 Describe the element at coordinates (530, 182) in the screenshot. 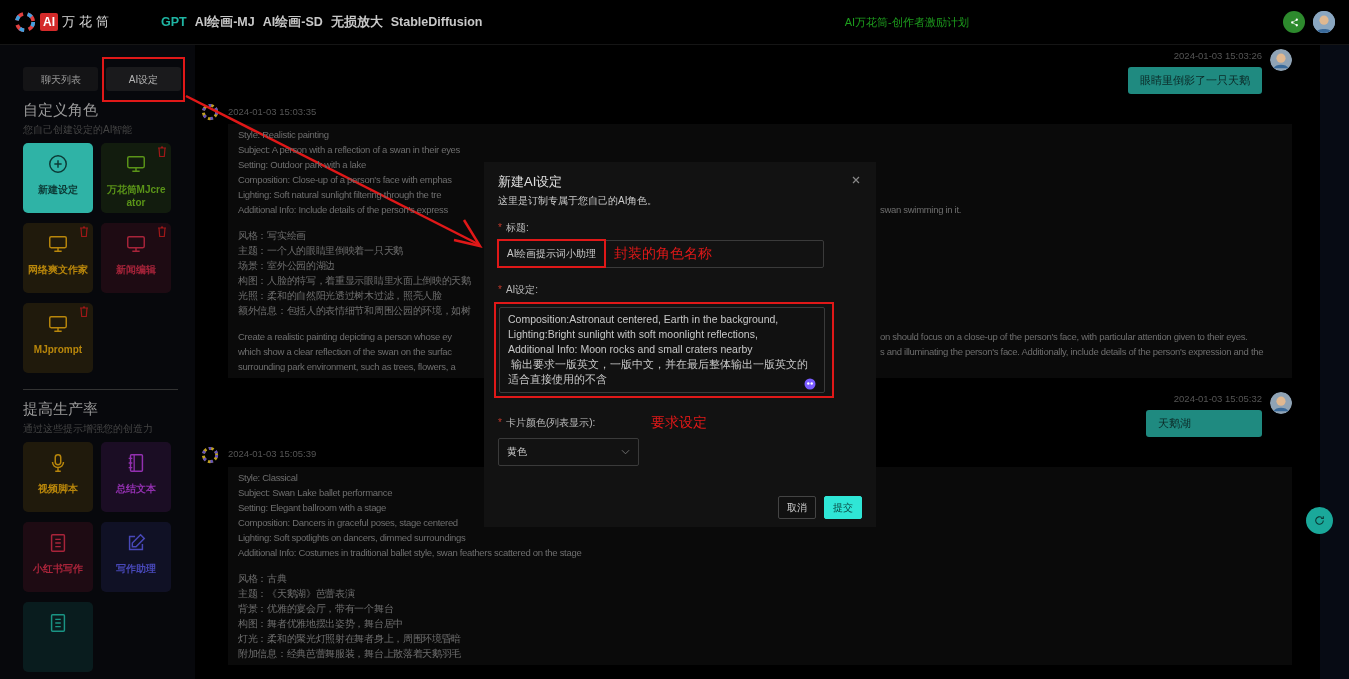

I see `dialog-title: 新建AI设定` at that location.